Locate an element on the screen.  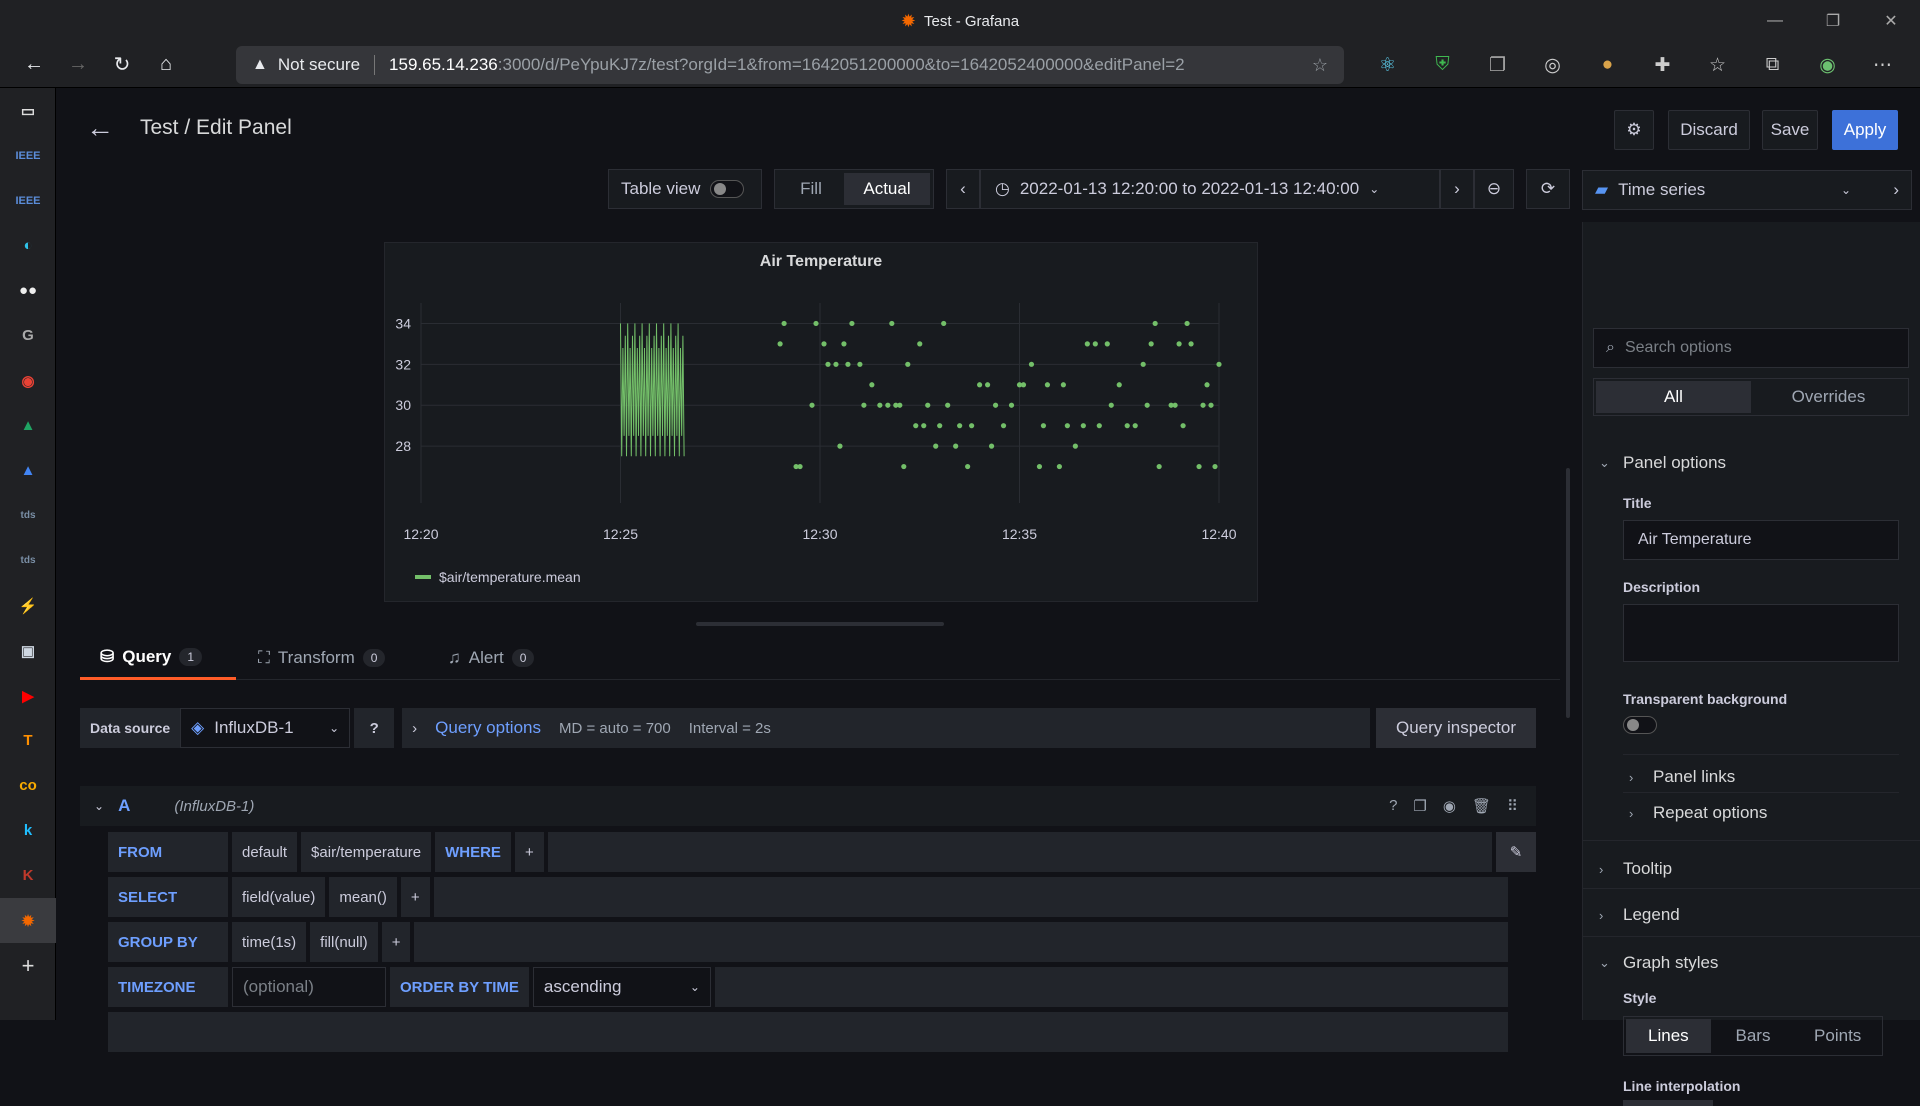
time-shift-forward-button: › is located at coordinates (1457, 189).